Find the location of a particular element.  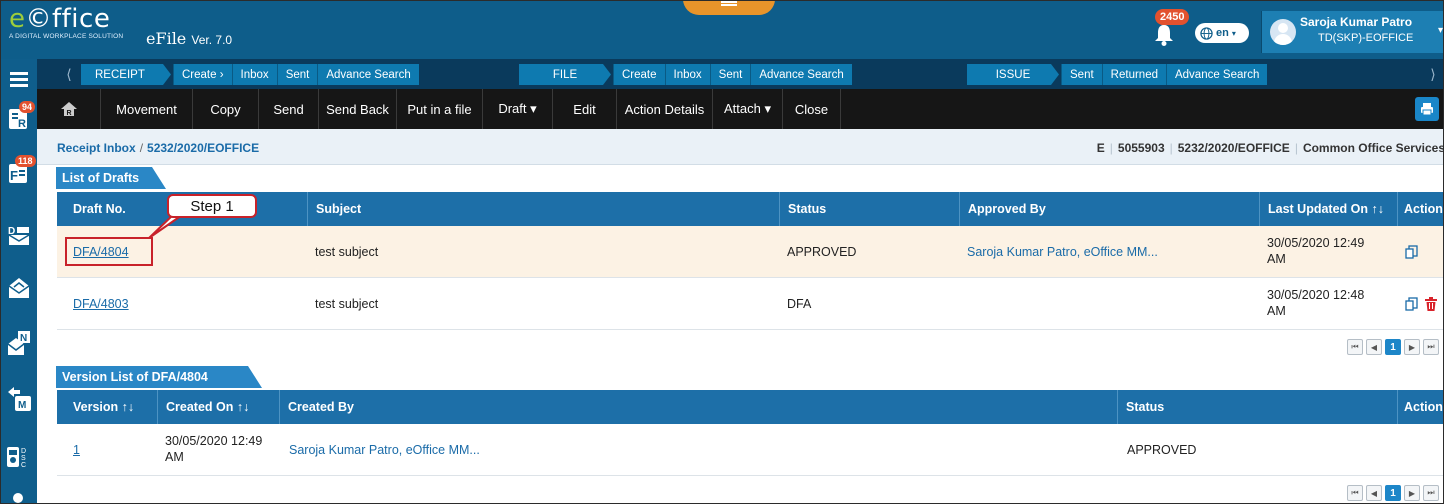

app-title: eFile Ver. 7.0 is located at coordinates (189, 38).